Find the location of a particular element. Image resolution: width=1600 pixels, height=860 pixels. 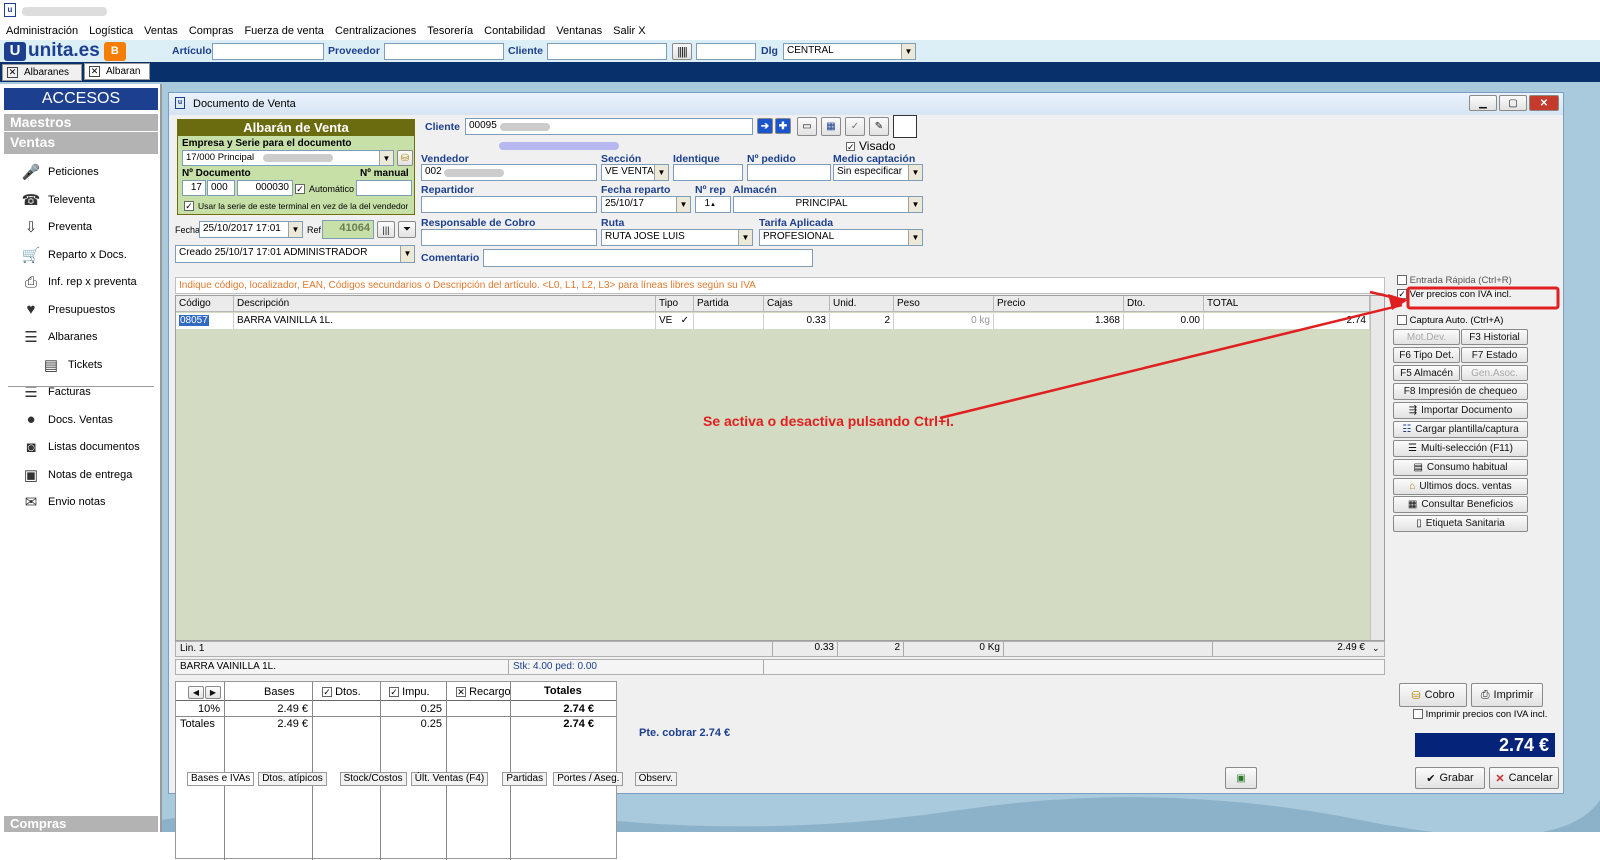

grid-cell-peso: 0 kg is located at coordinates (944, 321).